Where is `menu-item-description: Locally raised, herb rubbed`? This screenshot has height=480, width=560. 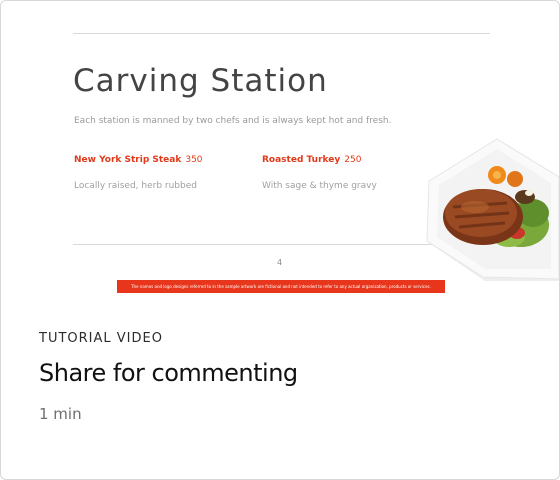 menu-item-description: Locally raised, herb rubbed is located at coordinates (135, 186).